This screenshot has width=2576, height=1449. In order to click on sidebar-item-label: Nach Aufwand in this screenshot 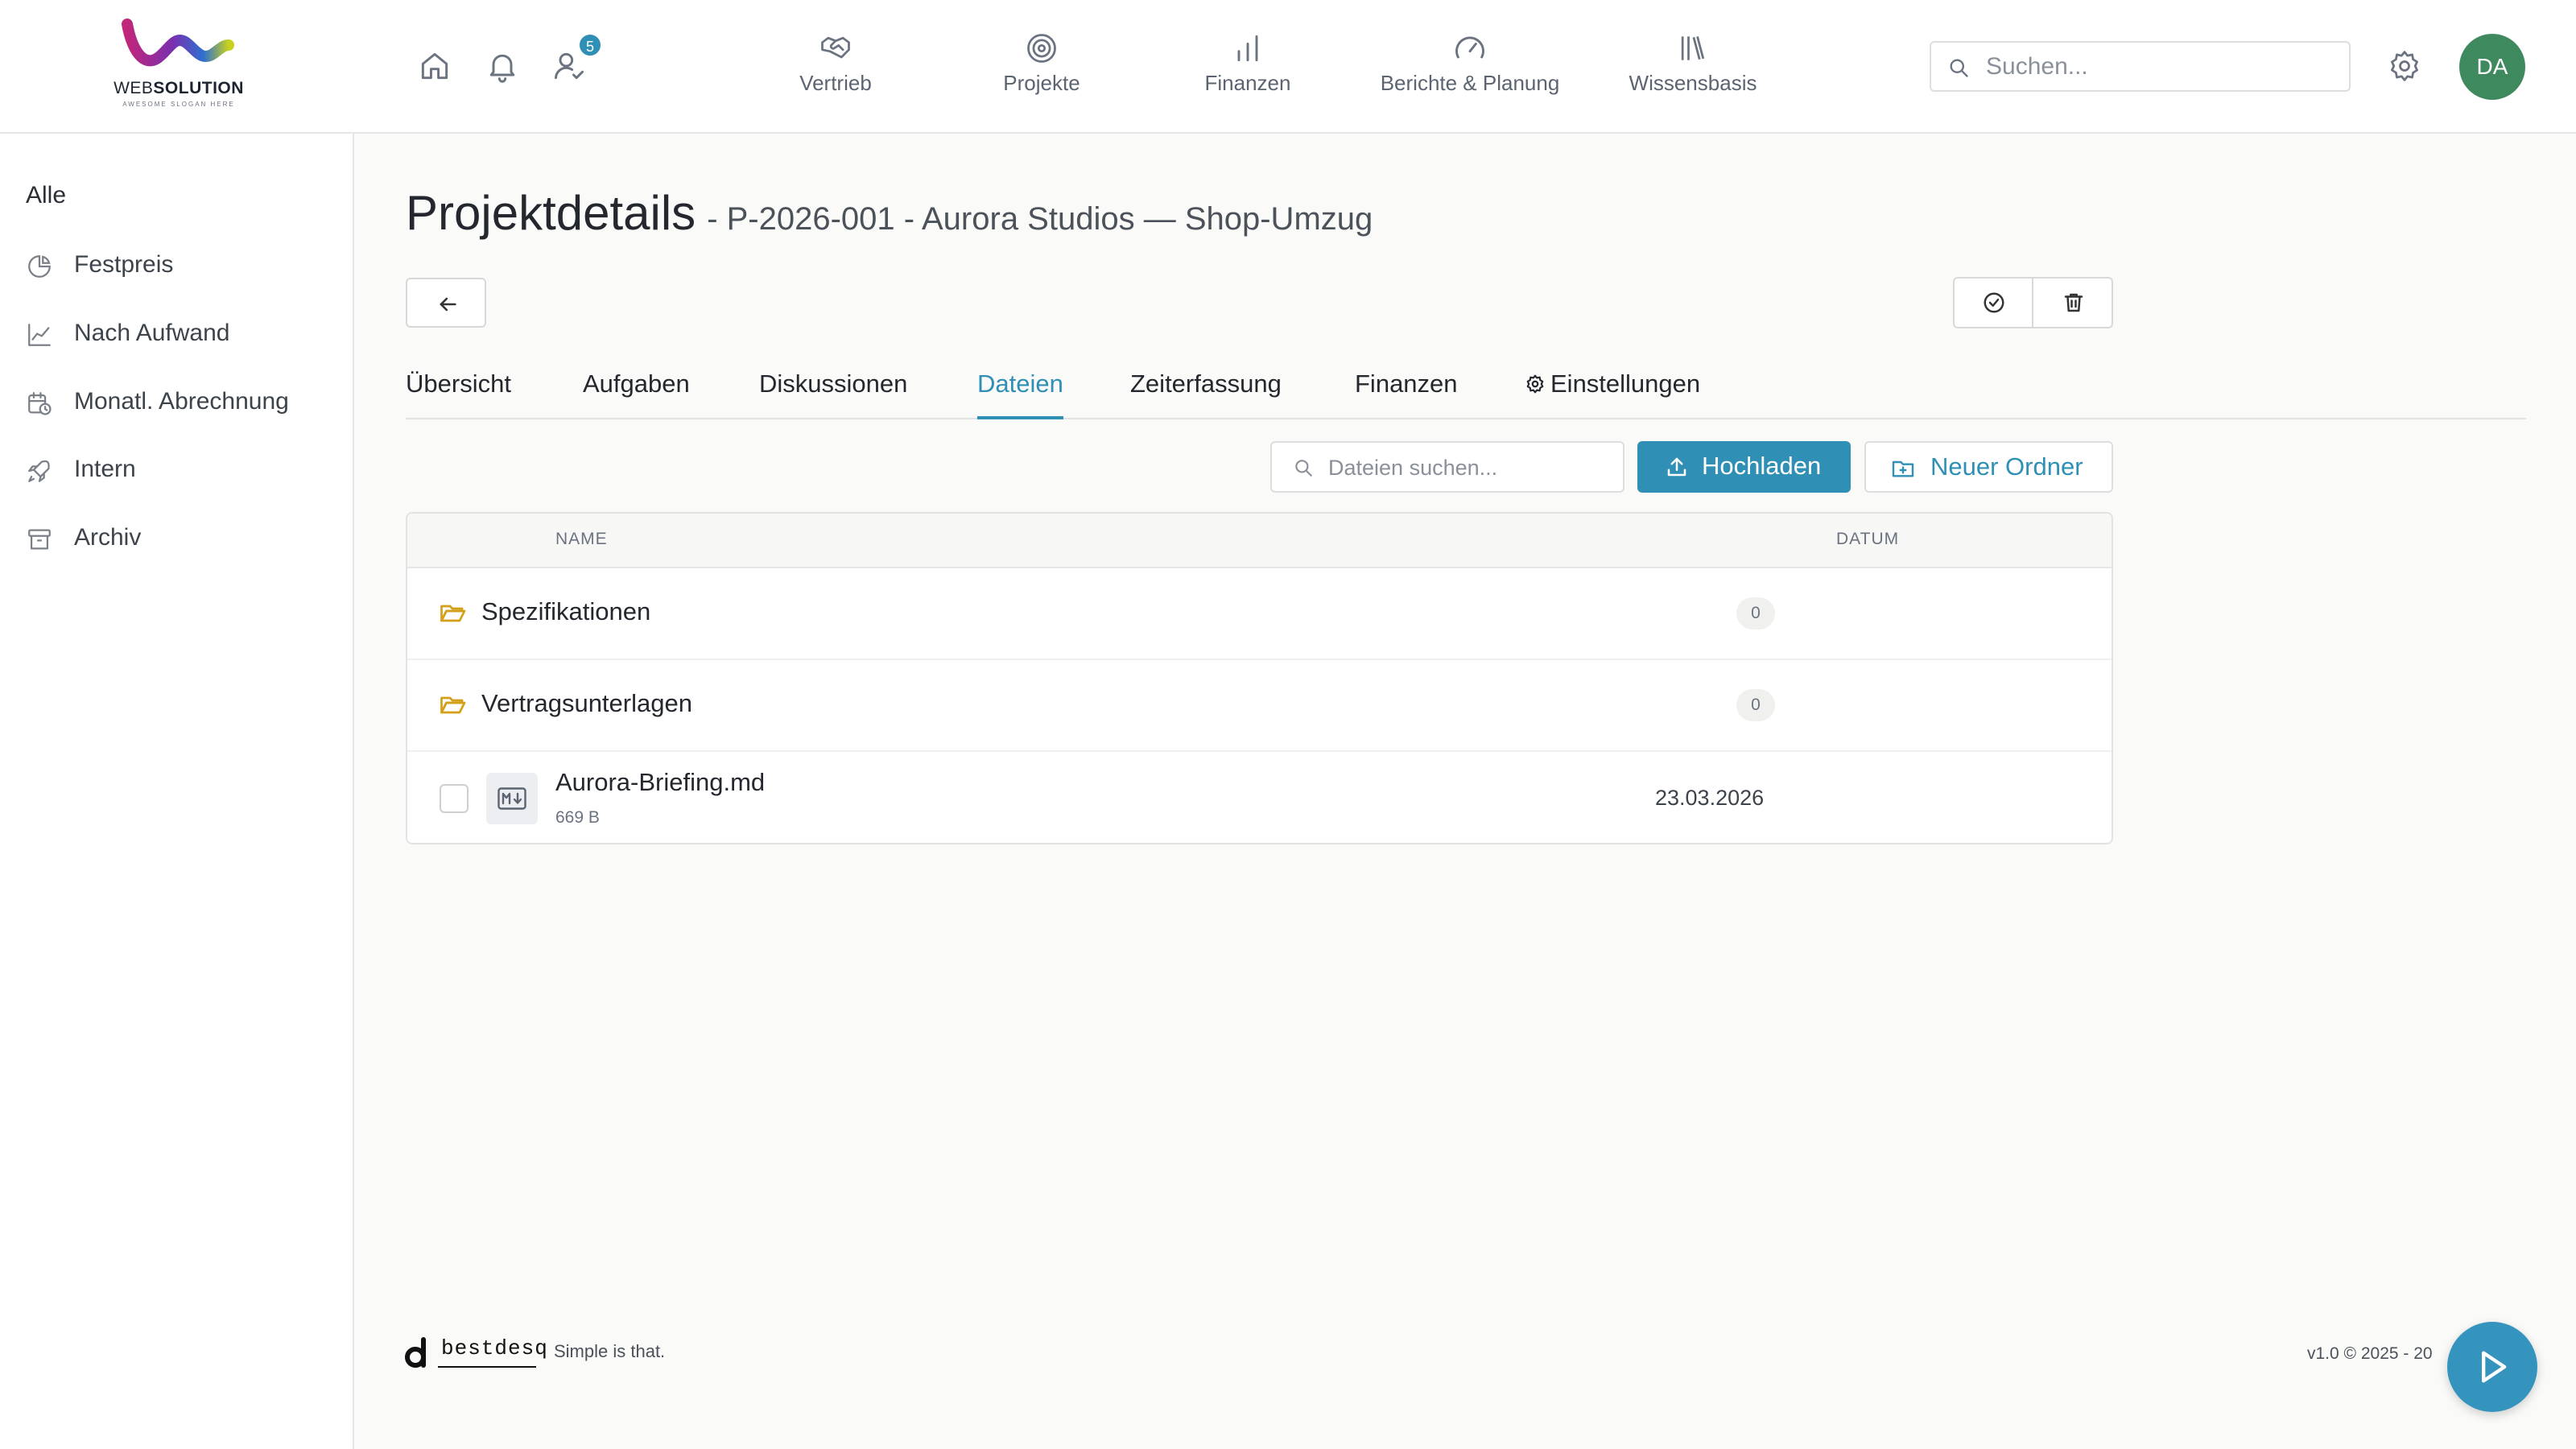, I will do `click(152, 333)`.